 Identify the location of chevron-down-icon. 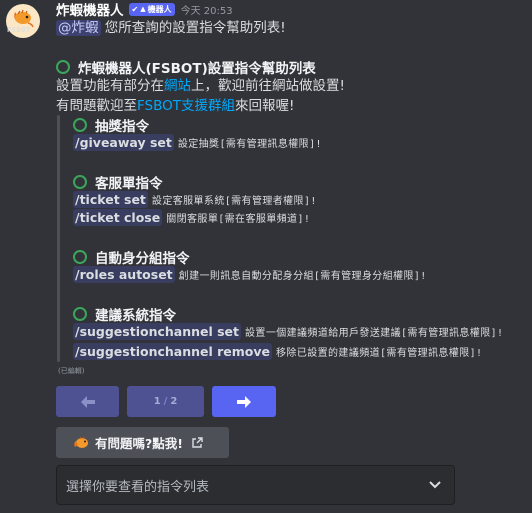
(435, 485).